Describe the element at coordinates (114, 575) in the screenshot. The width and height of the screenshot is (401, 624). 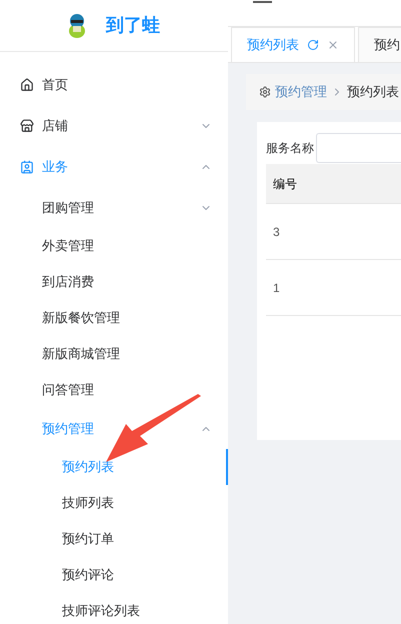
I see `submenu-item: 预约评论` at that location.